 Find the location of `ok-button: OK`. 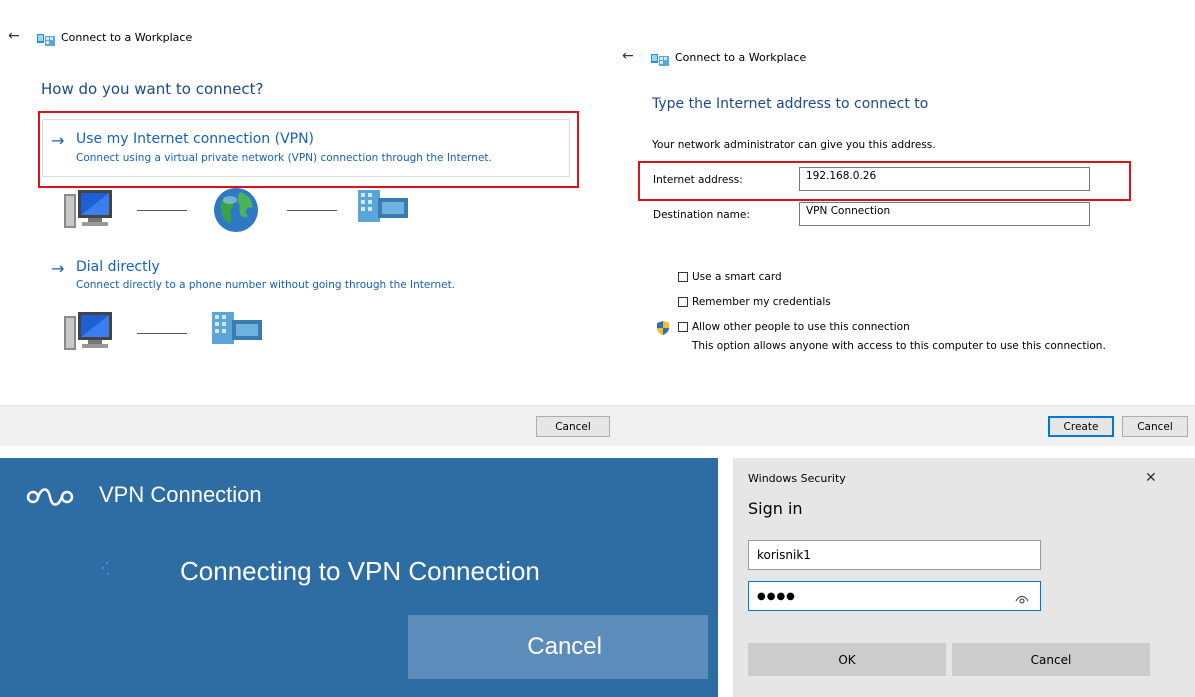

ok-button: OK is located at coordinates (847, 659).